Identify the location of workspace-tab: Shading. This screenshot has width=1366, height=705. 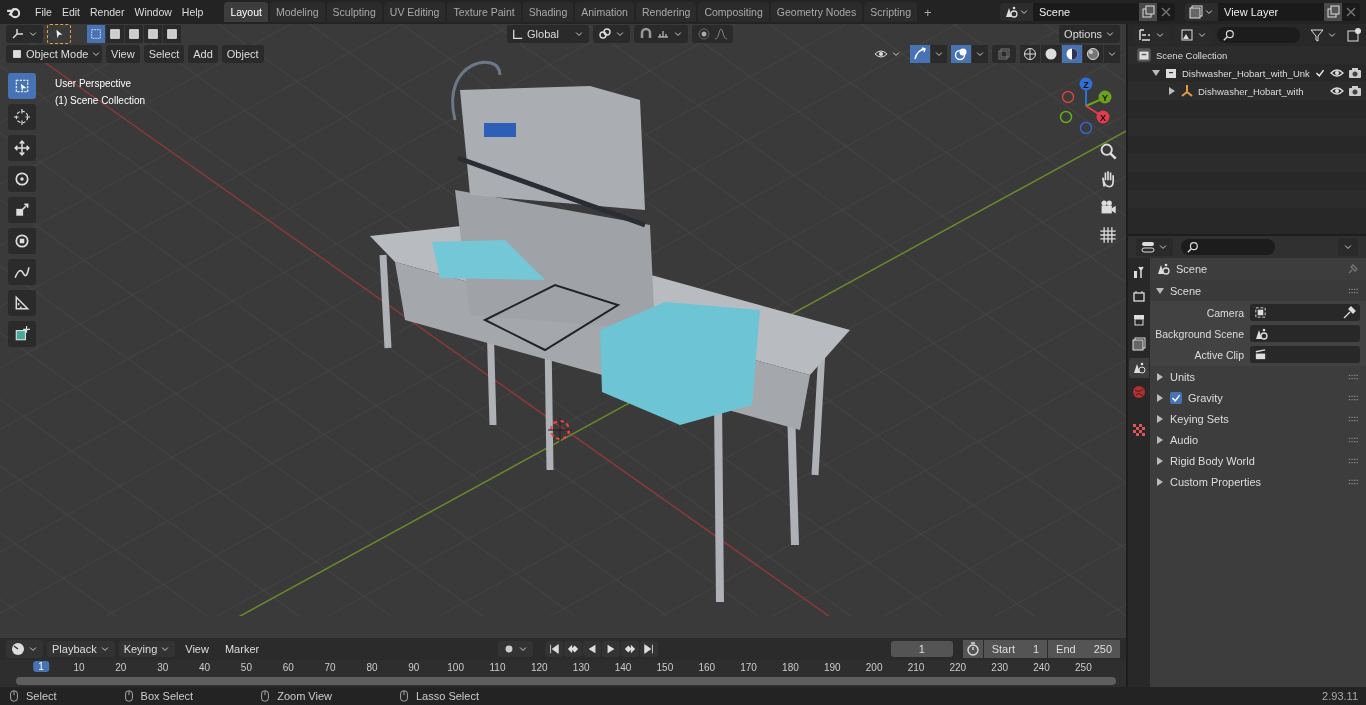
(548, 12).